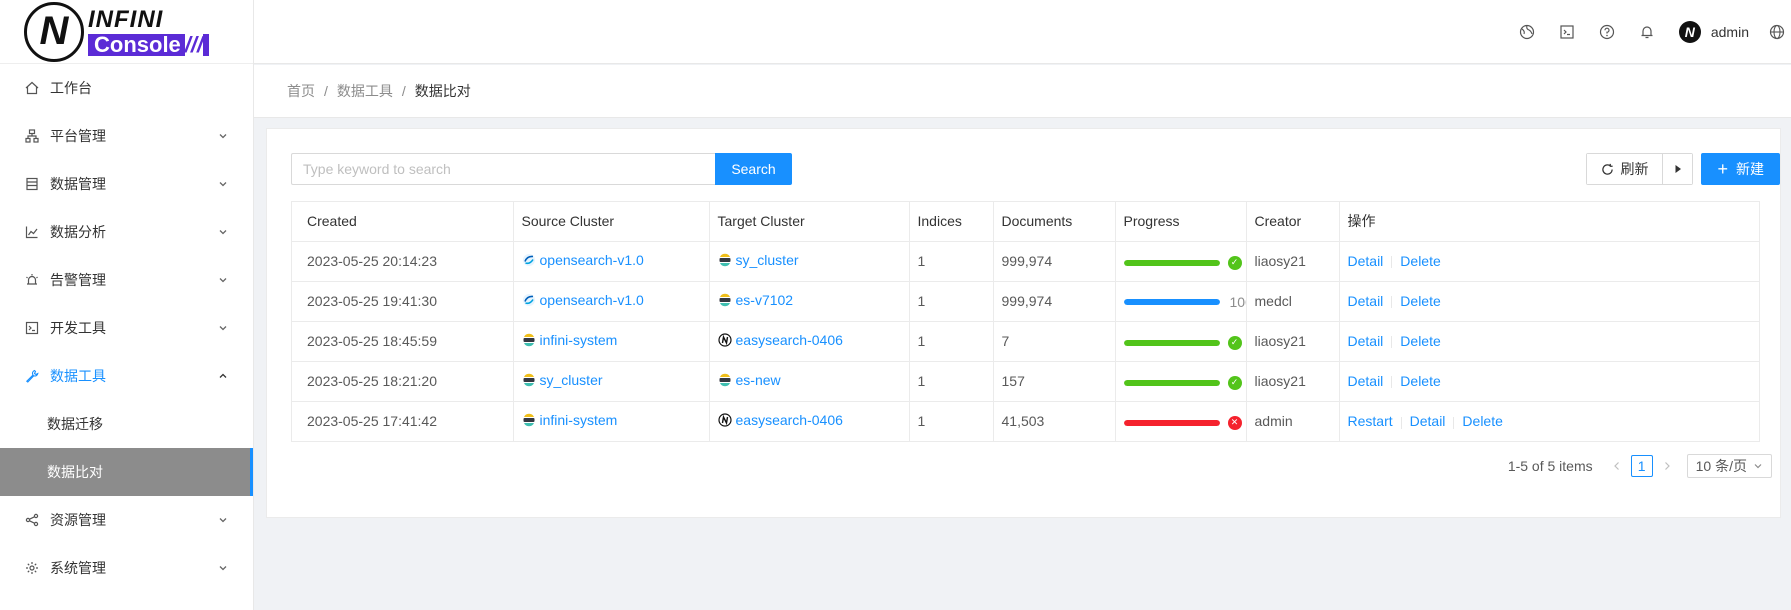  I want to click on target-cluster-link: es-new, so click(749, 380).